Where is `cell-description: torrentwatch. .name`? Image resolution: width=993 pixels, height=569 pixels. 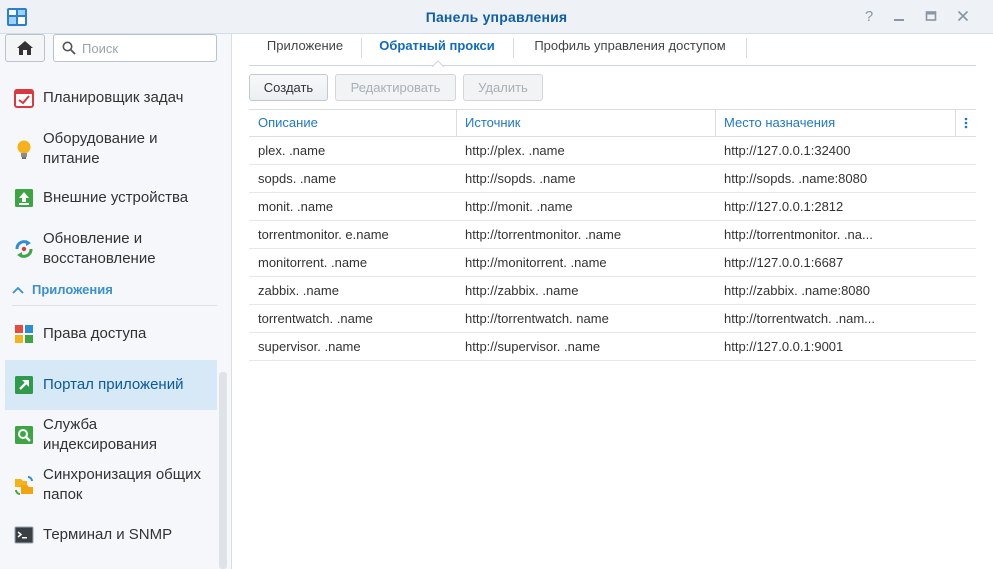 cell-description: torrentwatch. .name is located at coordinates (315, 318).